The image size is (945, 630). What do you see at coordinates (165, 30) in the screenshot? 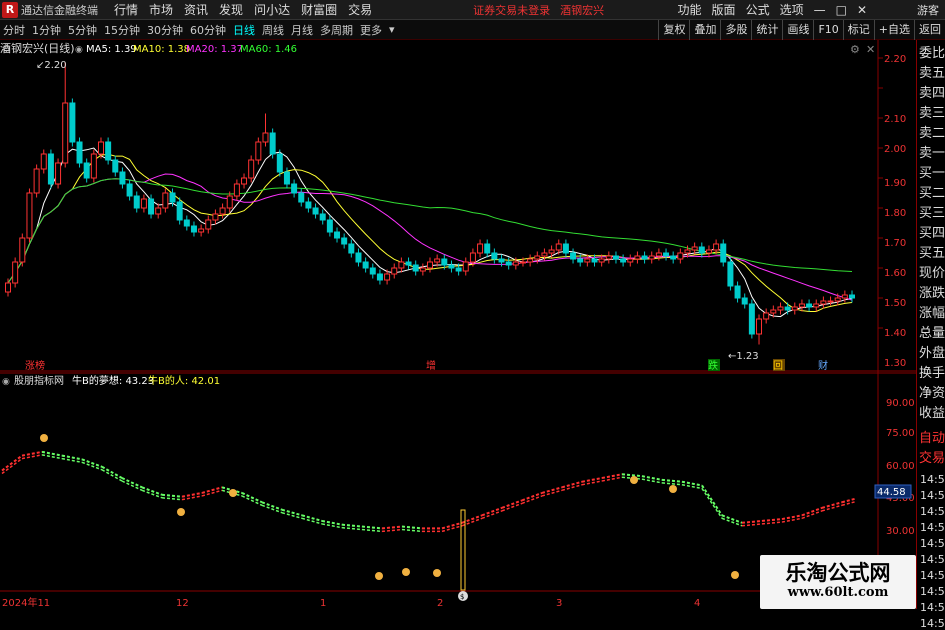
I see `tab-30min: 30分钟` at bounding box center [165, 30].